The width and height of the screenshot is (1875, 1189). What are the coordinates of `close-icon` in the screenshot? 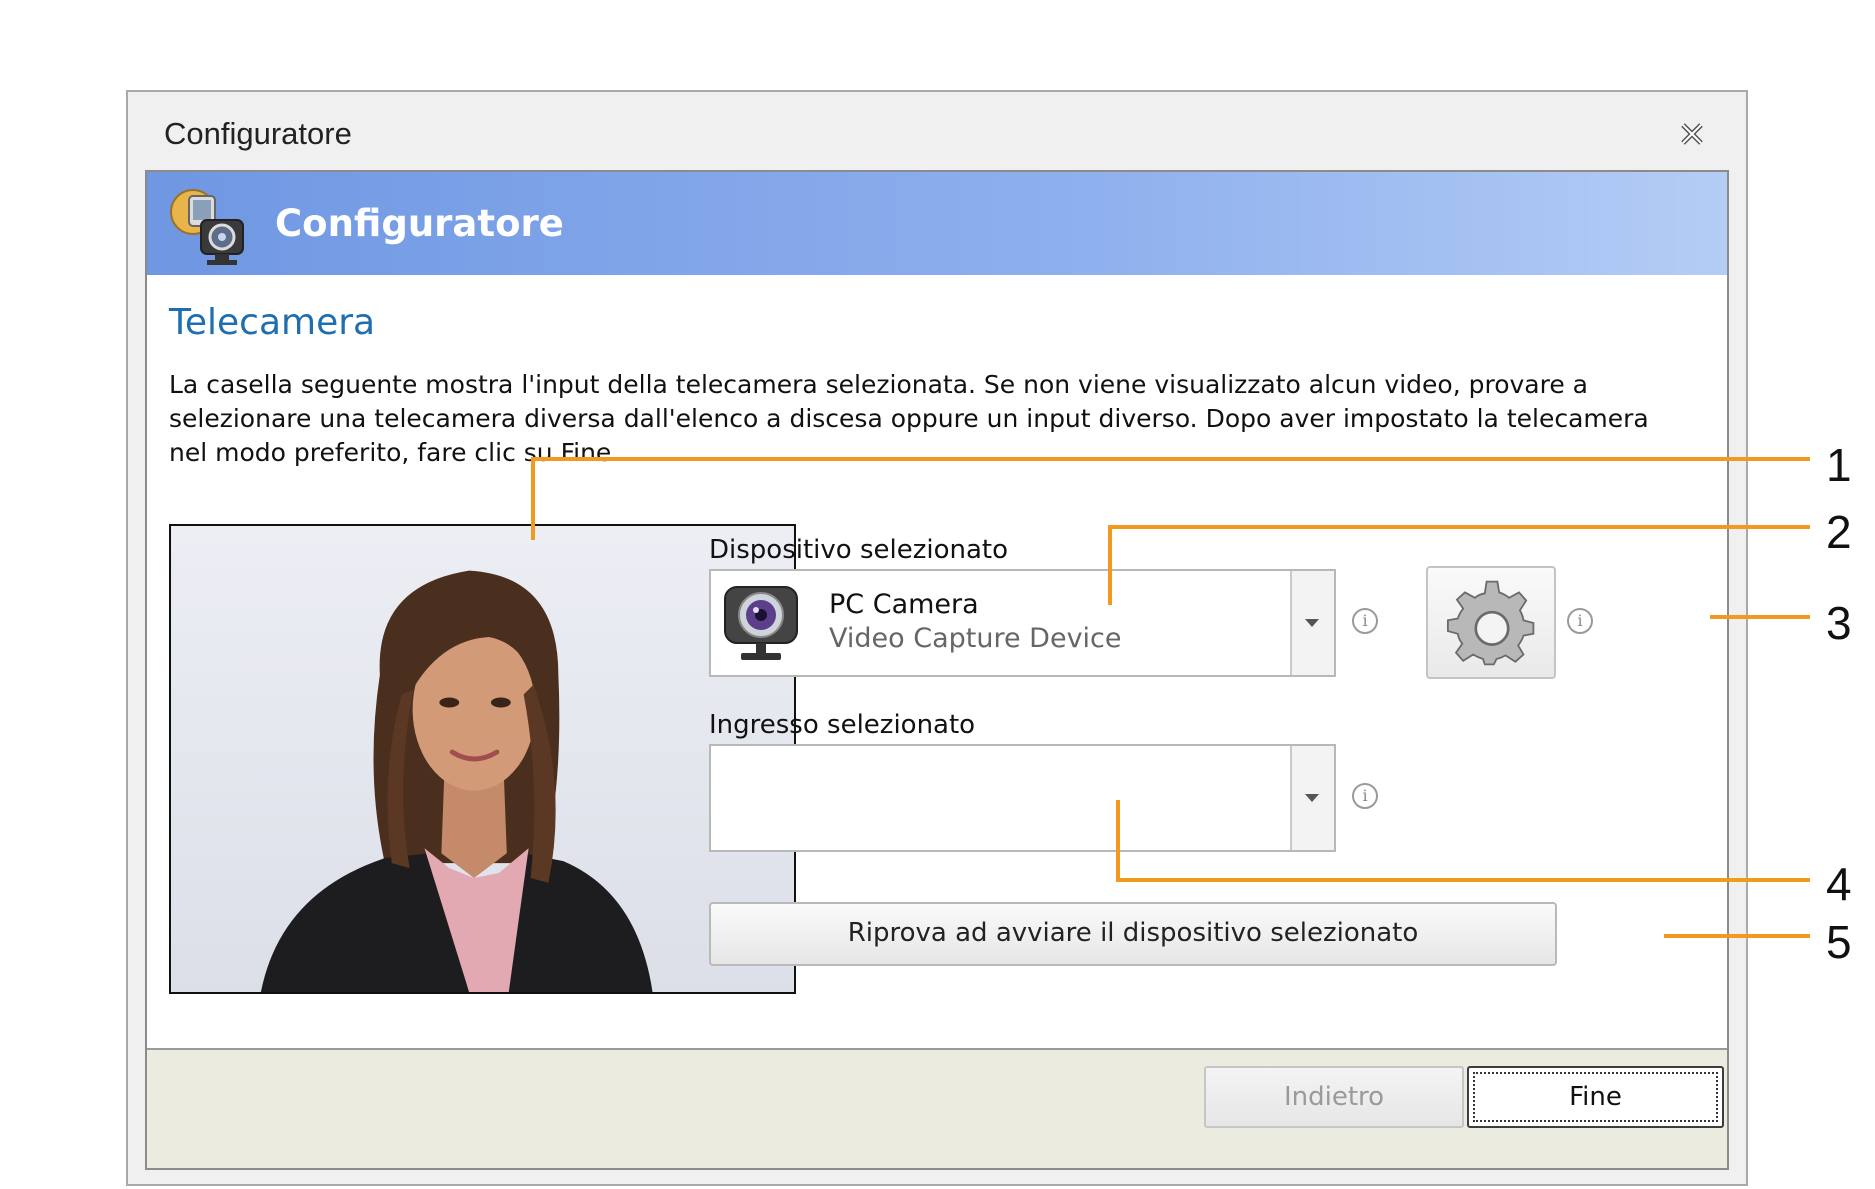 It's located at (1692, 134).